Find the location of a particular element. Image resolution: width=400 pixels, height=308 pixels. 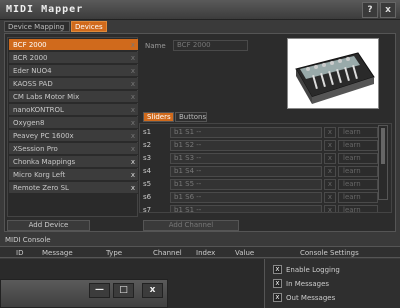

device-name: Peavey PC 1600x is located at coordinates (43, 136).